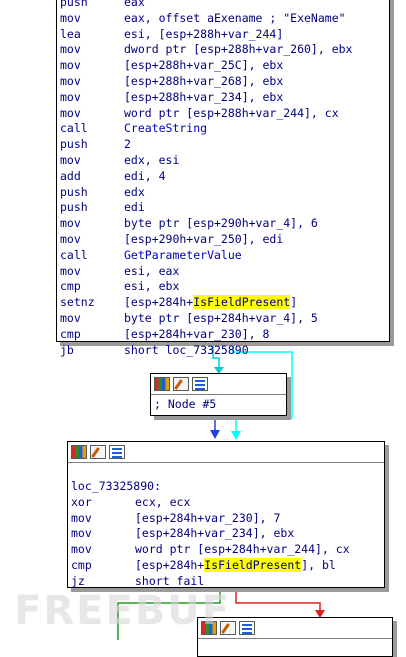 The height and width of the screenshot is (657, 406). Describe the element at coordinates (152, 286) in the screenshot. I see `instruction-operand: esi, ebx` at that location.